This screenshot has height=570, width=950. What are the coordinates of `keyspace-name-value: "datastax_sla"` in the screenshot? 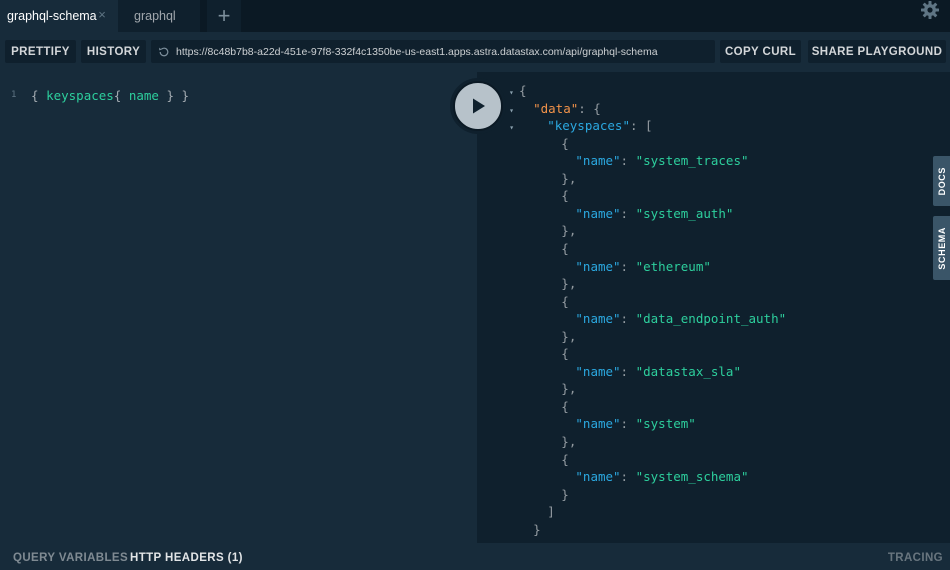 It's located at (688, 371).